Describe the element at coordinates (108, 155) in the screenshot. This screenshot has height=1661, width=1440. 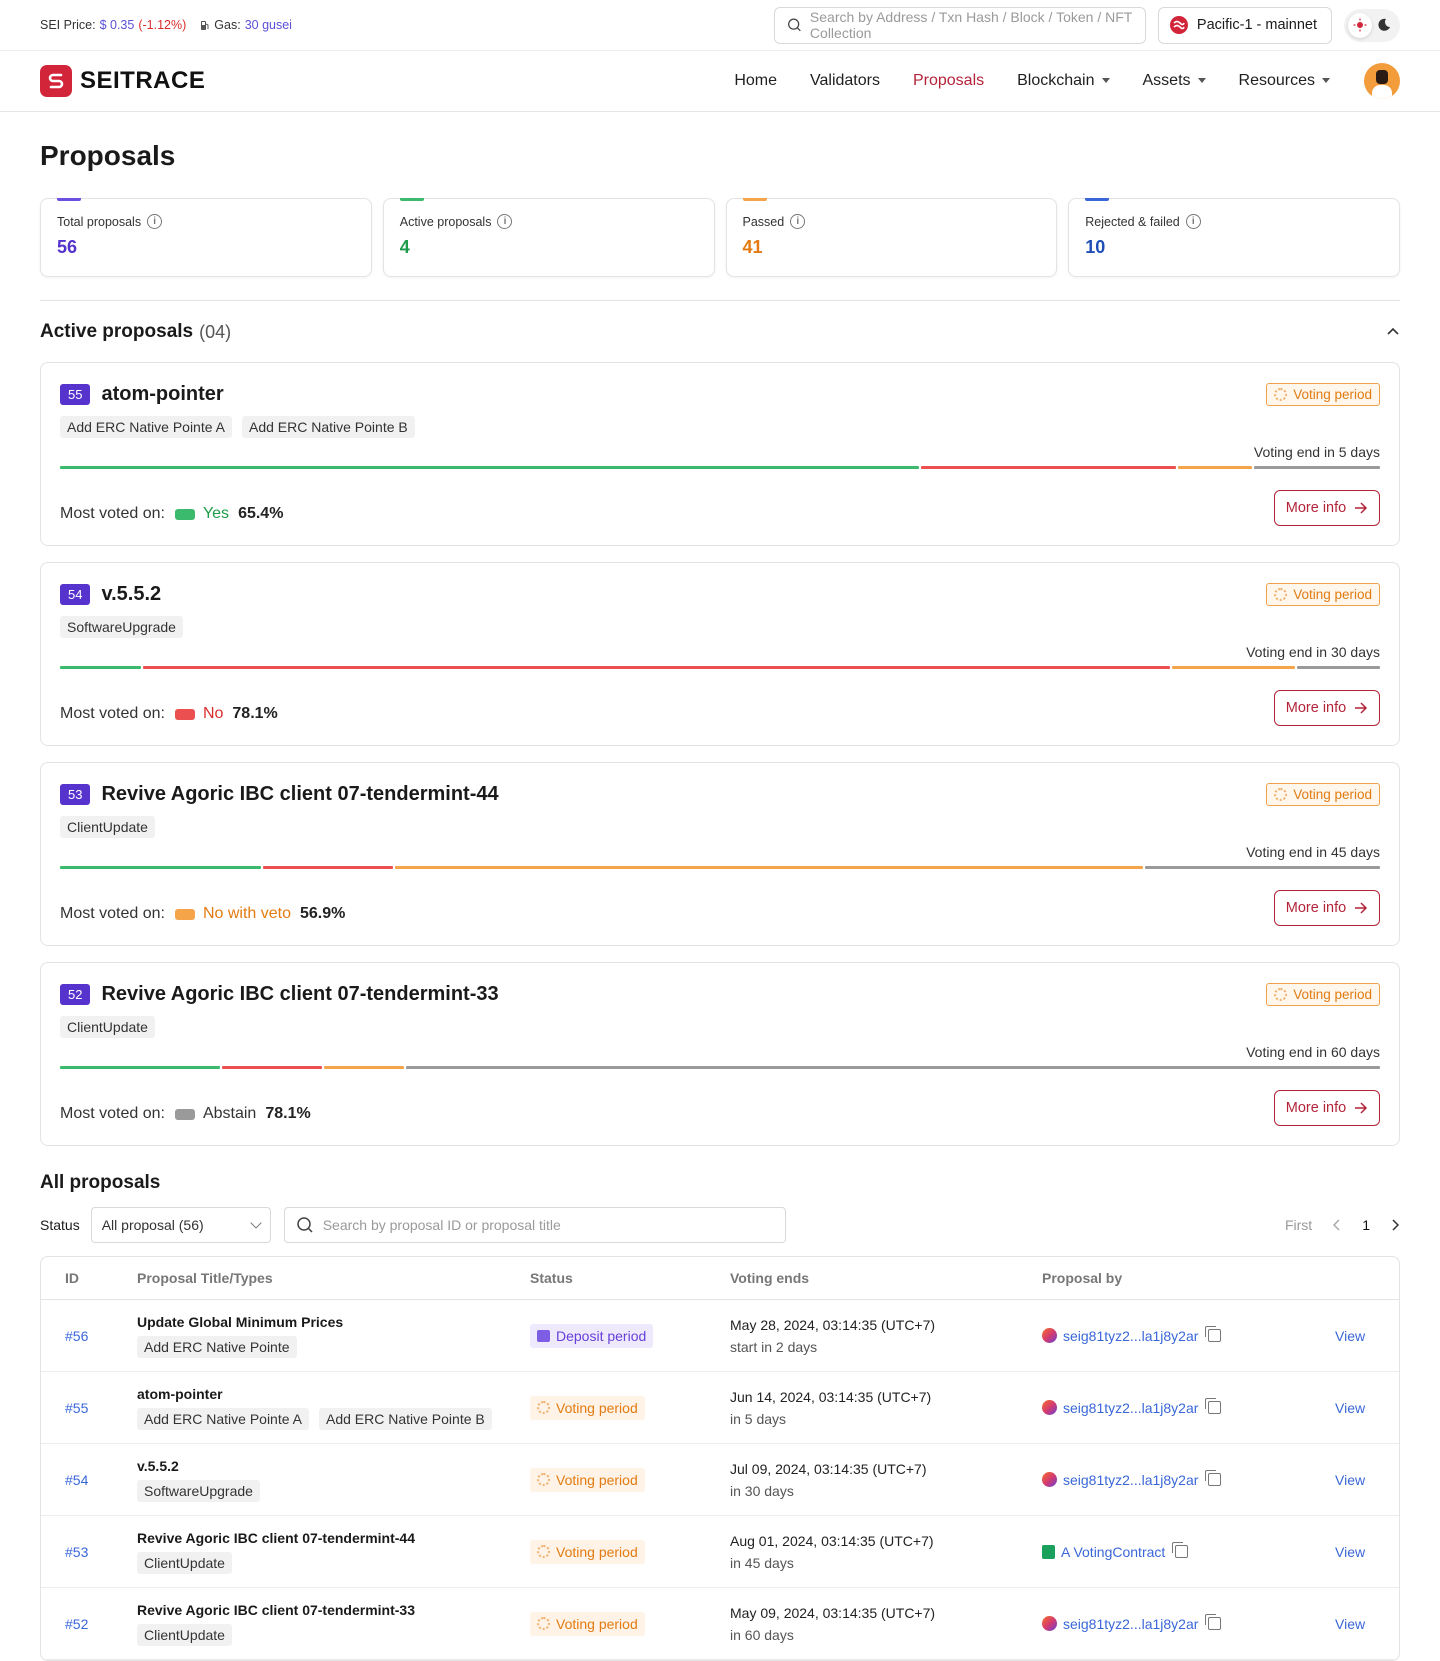
I see `page-title: Proposals` at that location.